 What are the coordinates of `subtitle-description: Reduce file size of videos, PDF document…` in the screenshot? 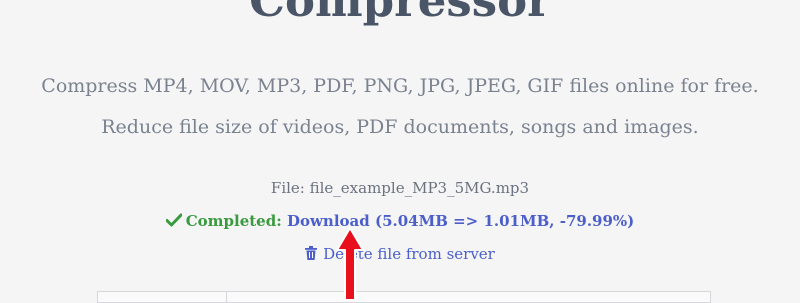 It's located at (400, 127).